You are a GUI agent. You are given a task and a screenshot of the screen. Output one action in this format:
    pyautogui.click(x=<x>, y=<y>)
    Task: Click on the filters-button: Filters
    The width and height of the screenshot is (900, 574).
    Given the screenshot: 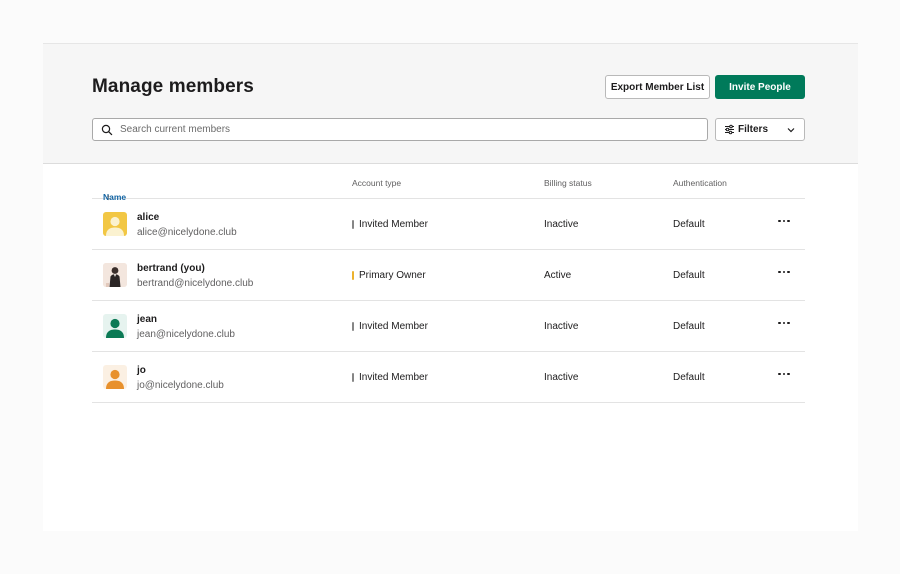 What is the action you would take?
    pyautogui.click(x=760, y=129)
    